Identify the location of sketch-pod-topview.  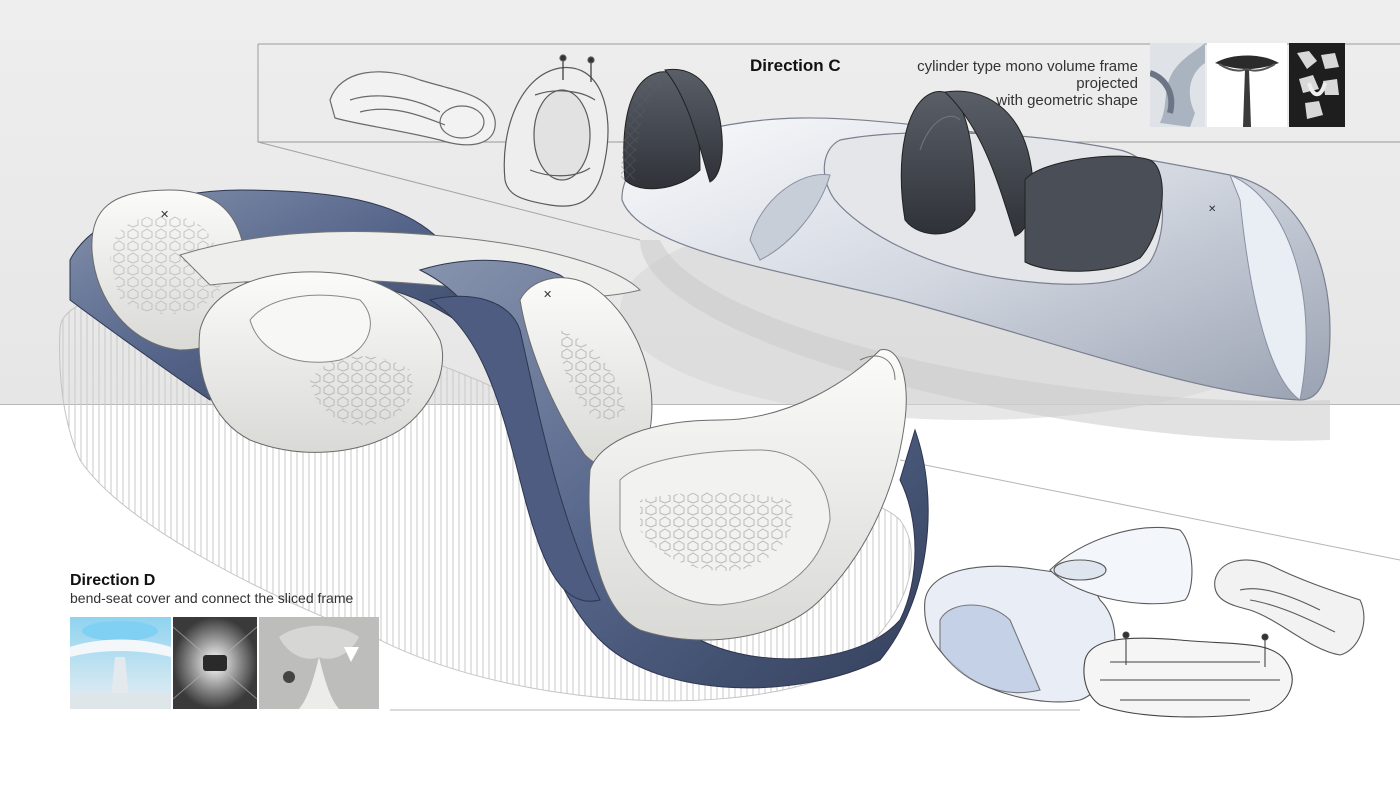
(556, 130).